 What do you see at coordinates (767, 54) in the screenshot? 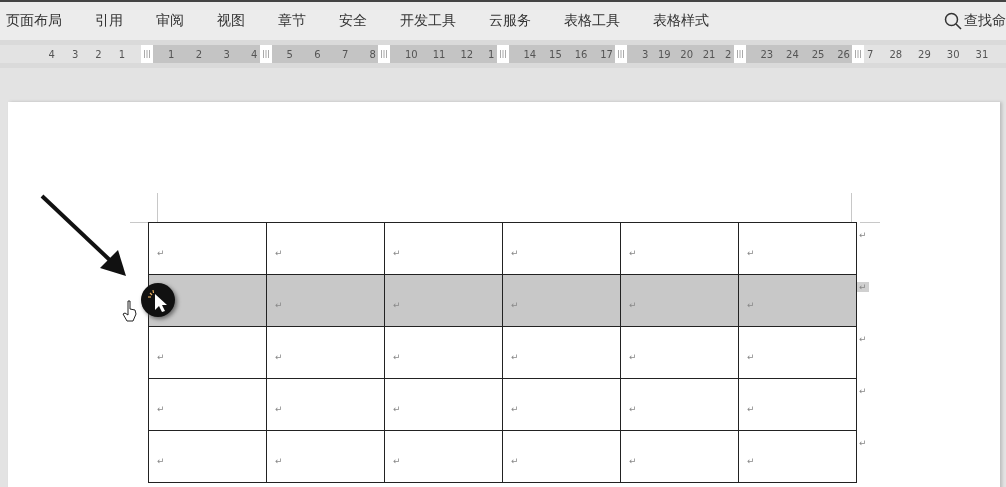
I see `ruler-number: 23` at bounding box center [767, 54].